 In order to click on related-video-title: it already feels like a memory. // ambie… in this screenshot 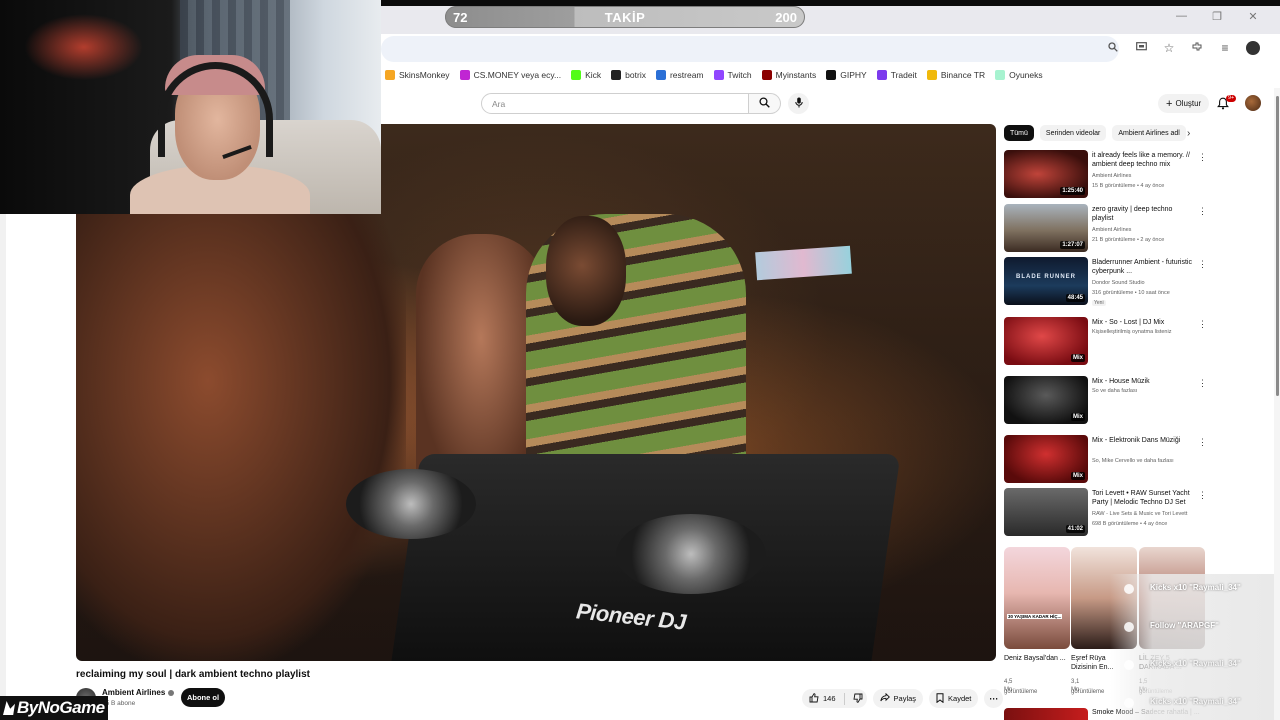, I will do `click(1142, 160)`.